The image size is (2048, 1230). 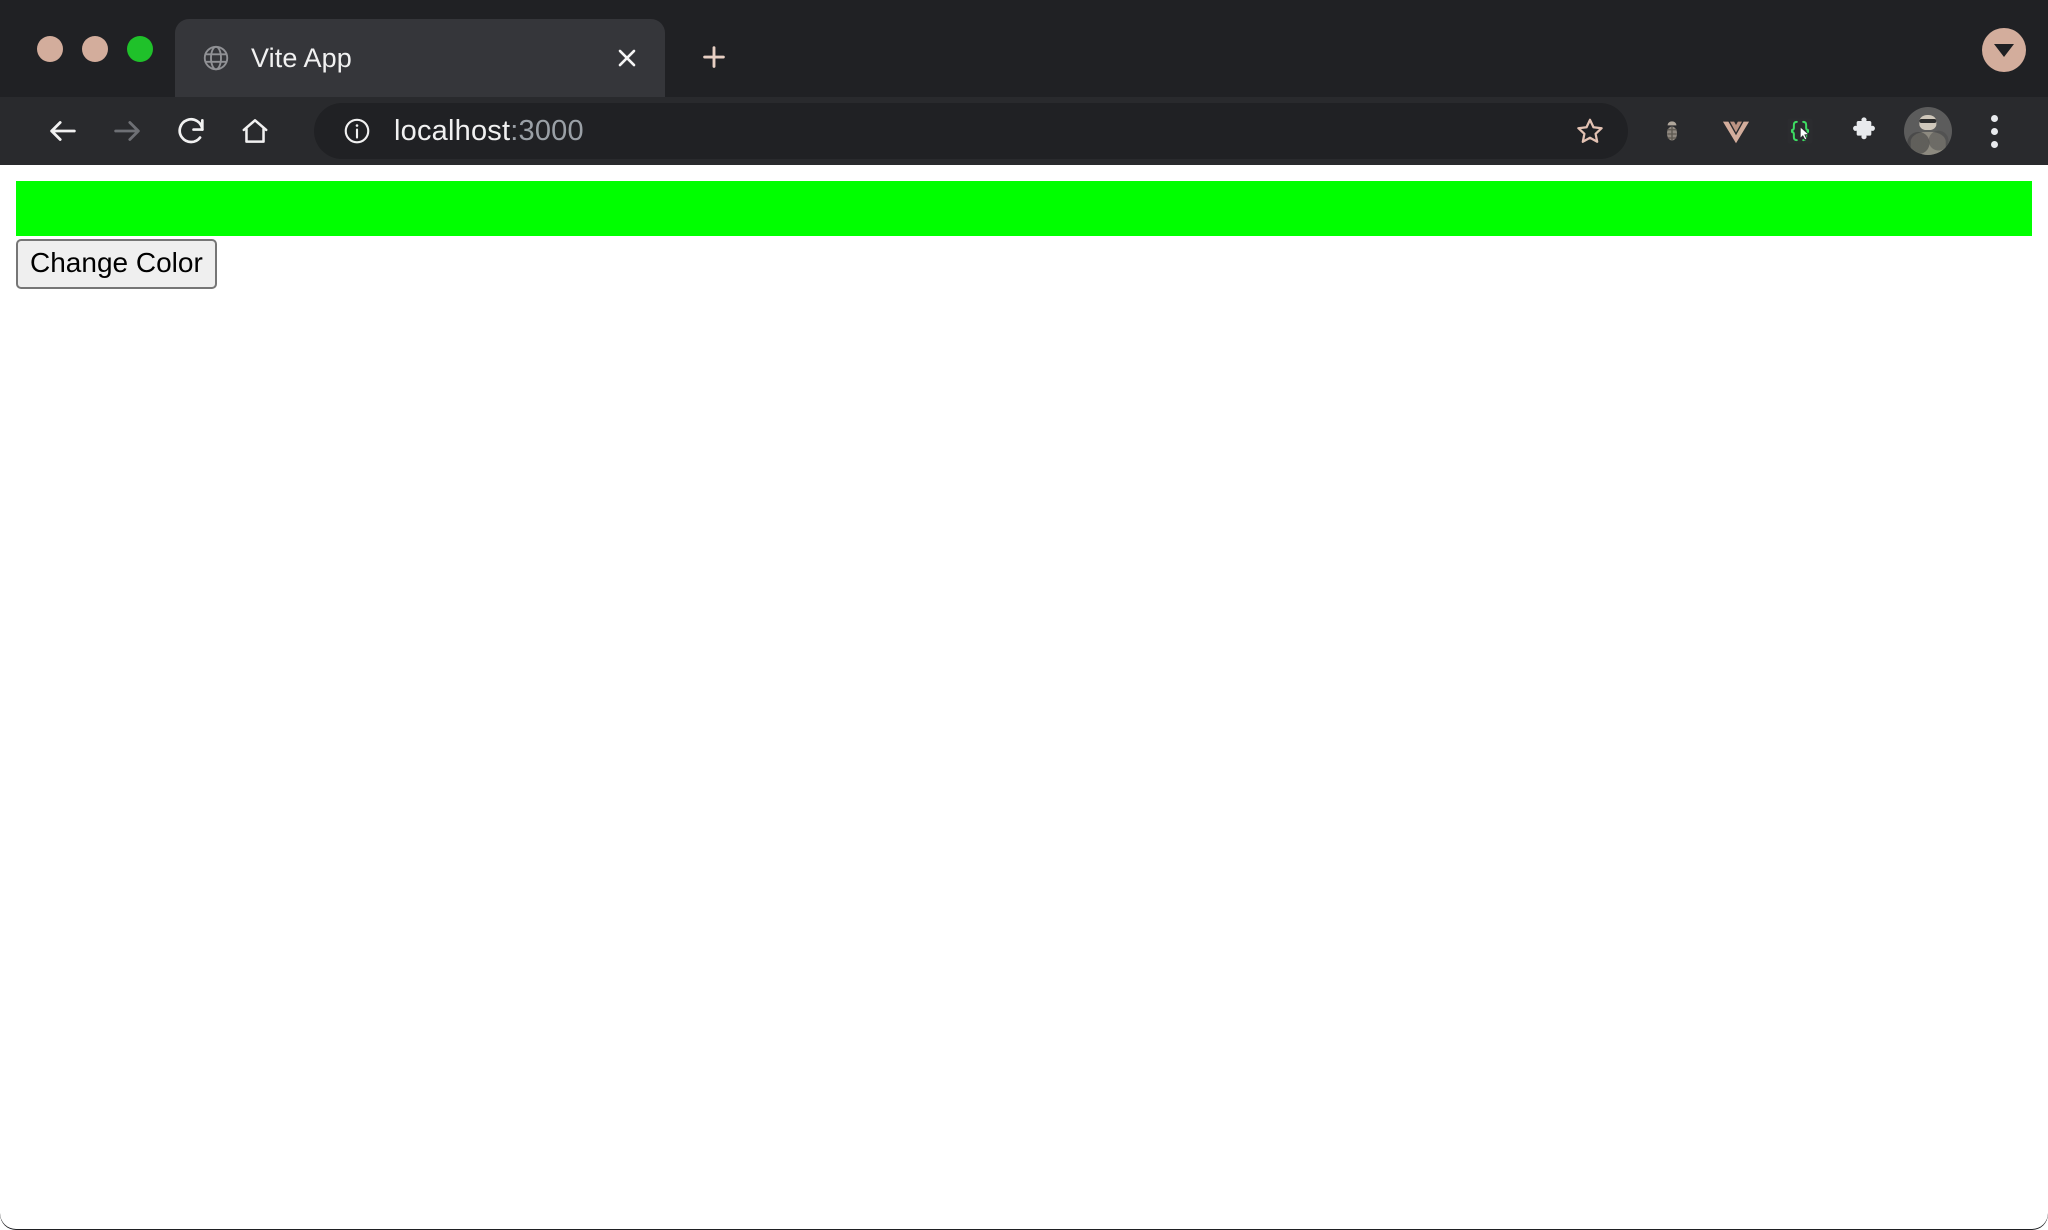 I want to click on avatar-shading, so click(x=1928, y=131).